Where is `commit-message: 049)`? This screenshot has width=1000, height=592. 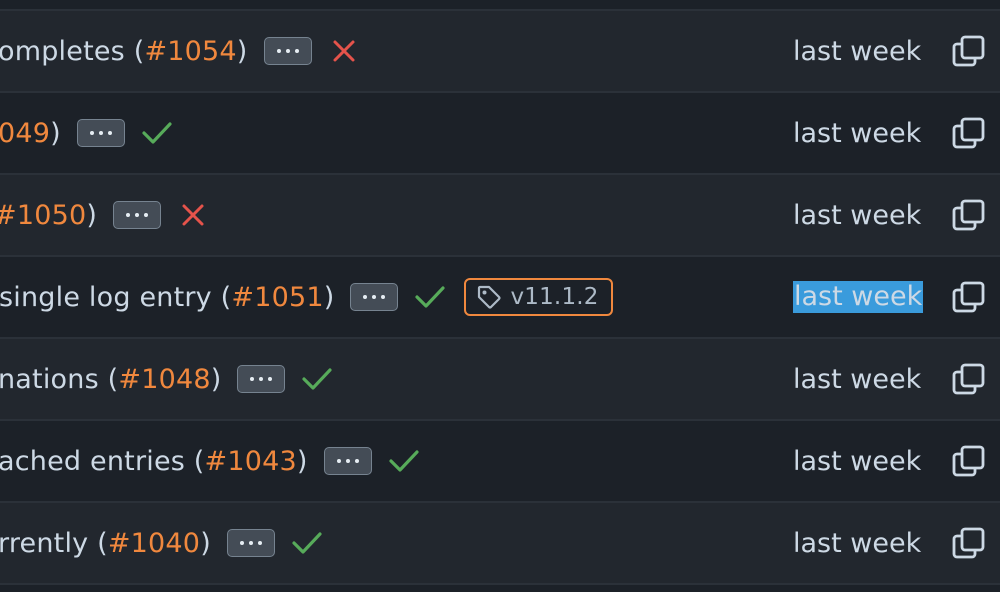
commit-message: 049) is located at coordinates (86, 133).